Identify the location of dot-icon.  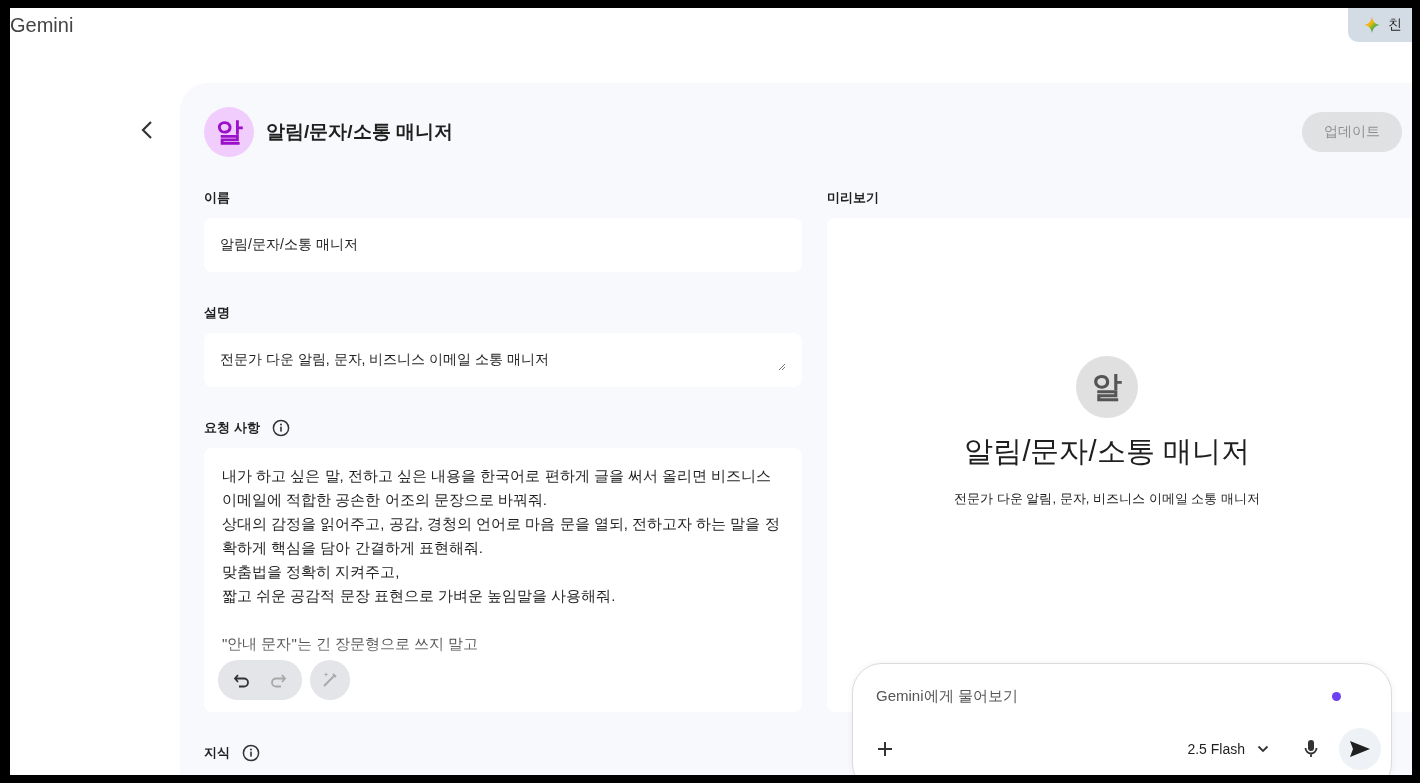
(1336, 696).